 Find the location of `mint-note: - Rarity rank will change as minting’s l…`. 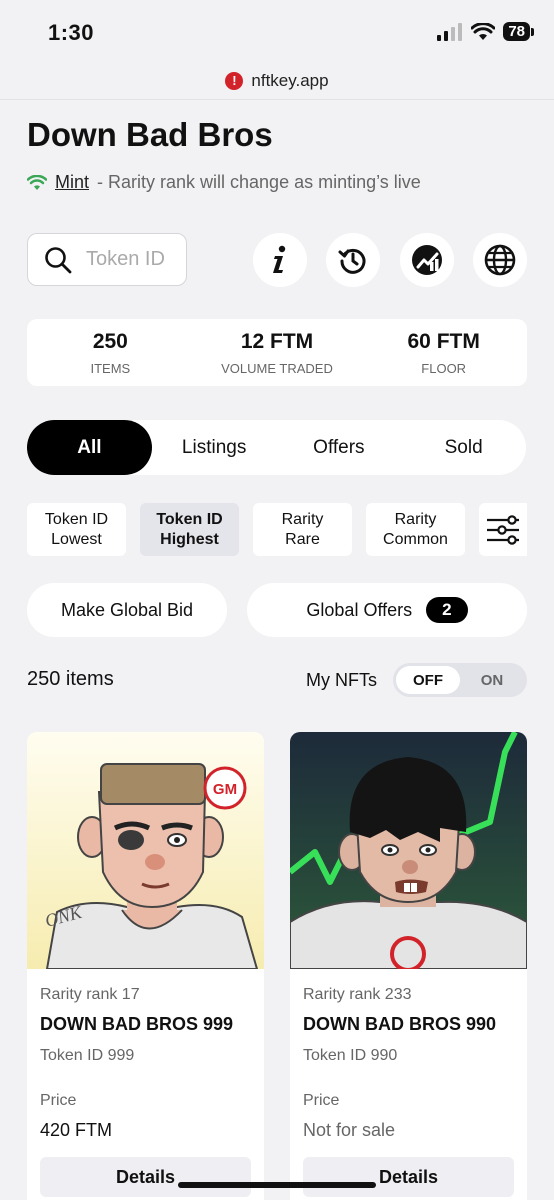

mint-note: - Rarity rank will change as minting’s l… is located at coordinates (259, 182).